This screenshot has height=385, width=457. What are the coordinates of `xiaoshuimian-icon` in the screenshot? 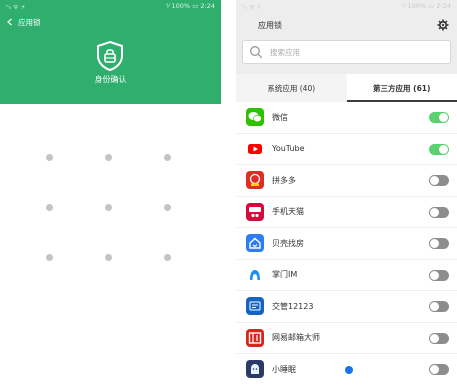 It's located at (255, 369).